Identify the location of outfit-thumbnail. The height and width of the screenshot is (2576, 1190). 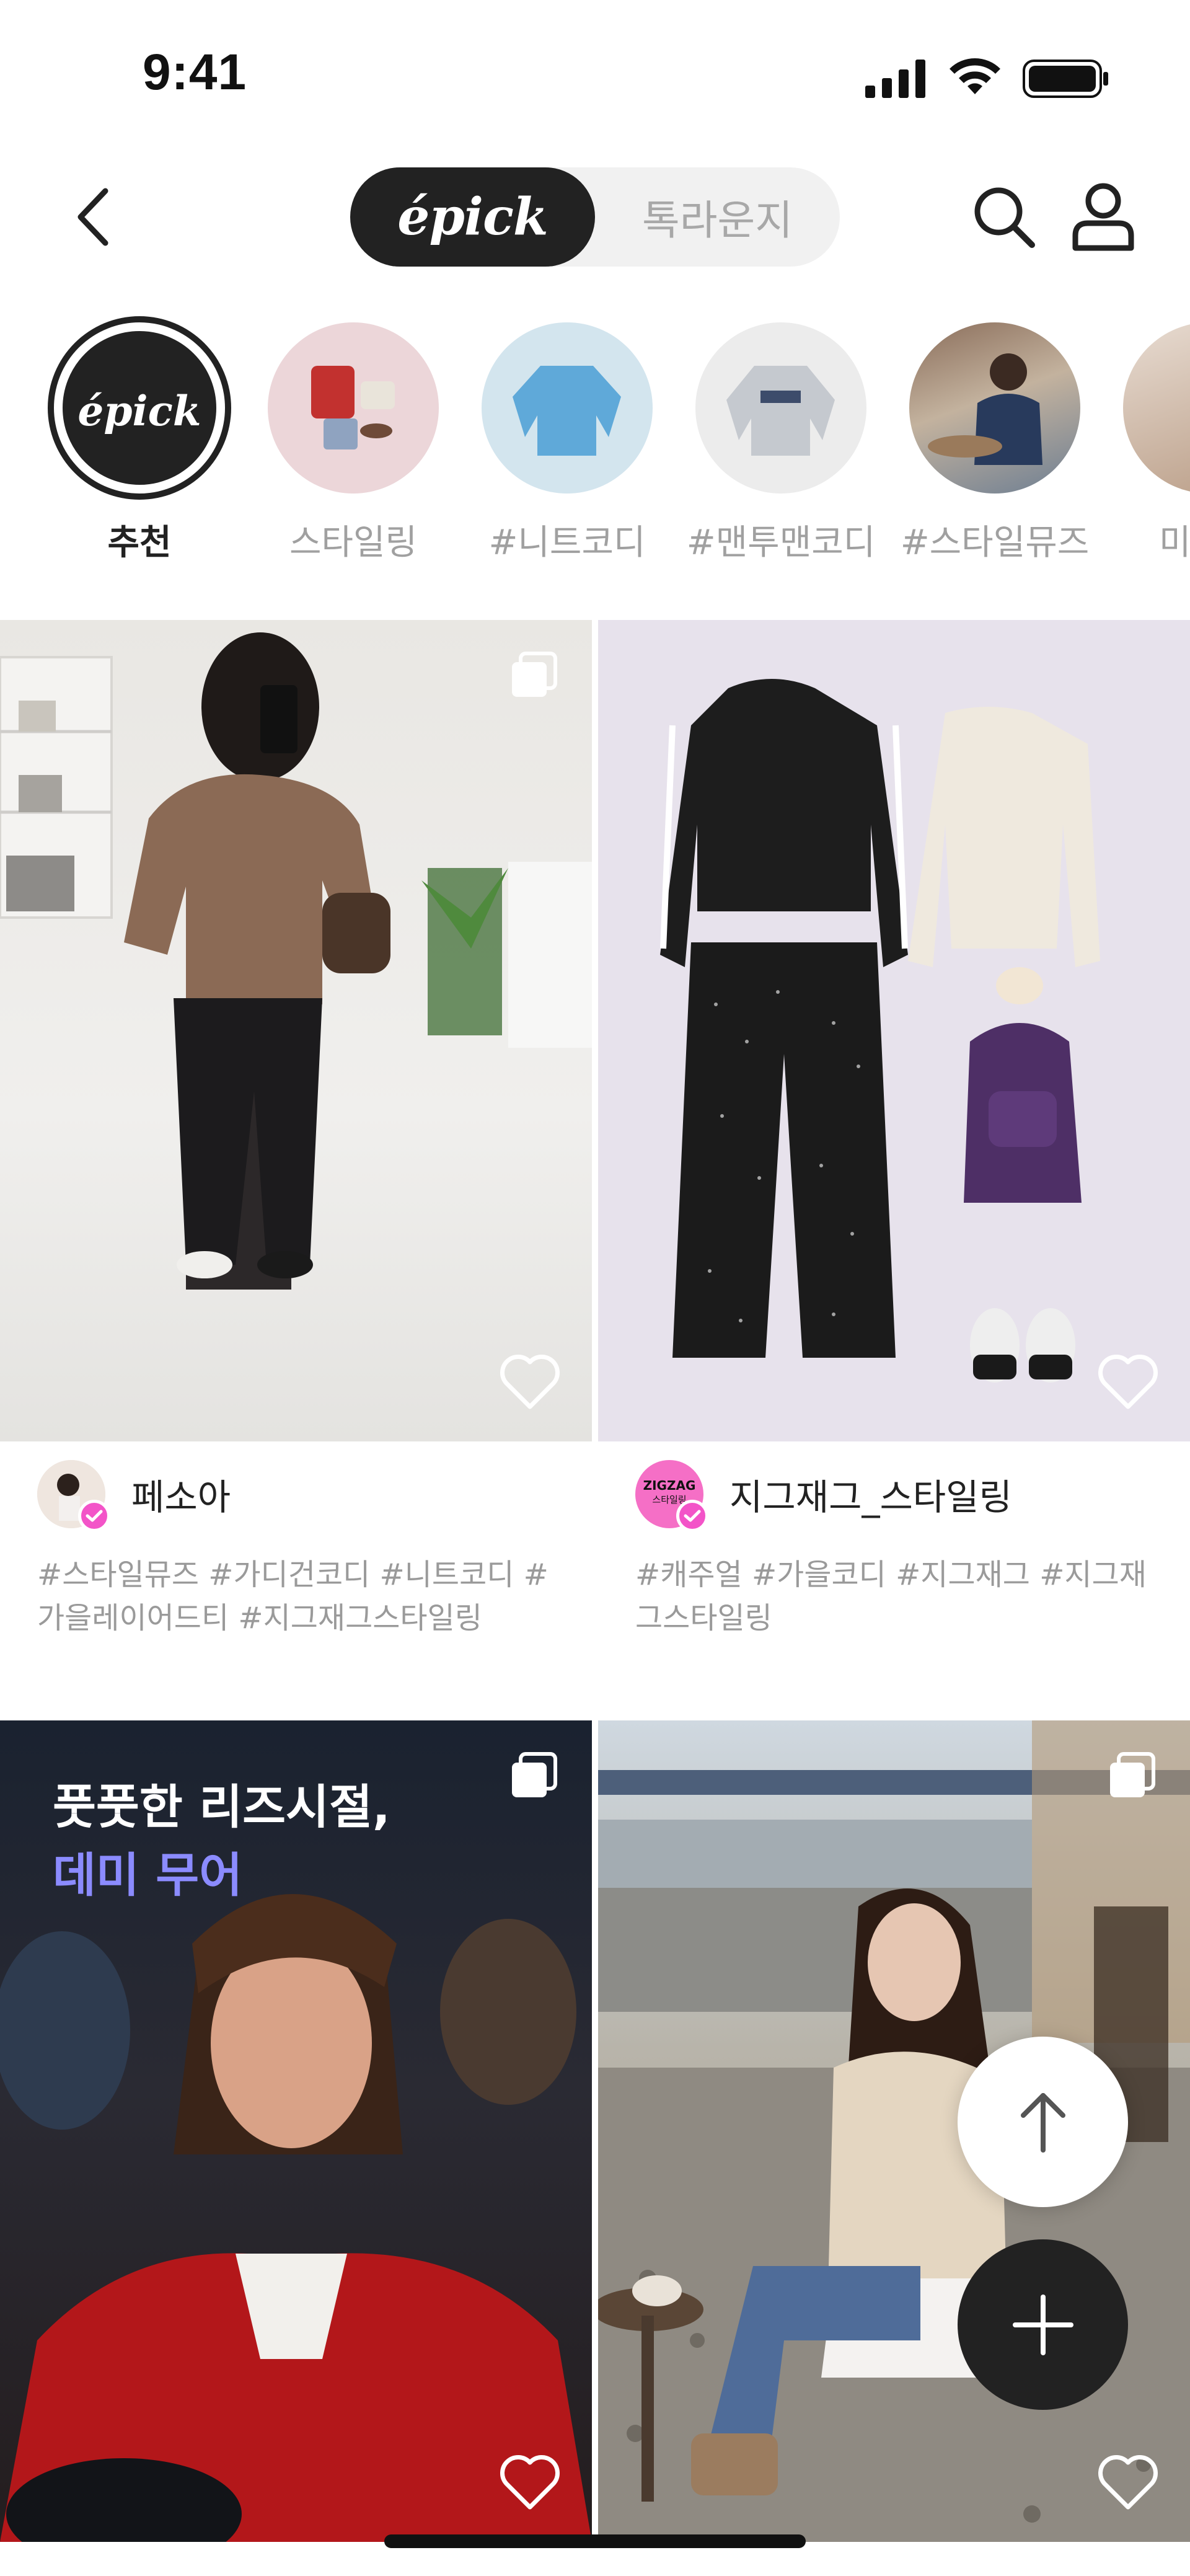
(353, 408).